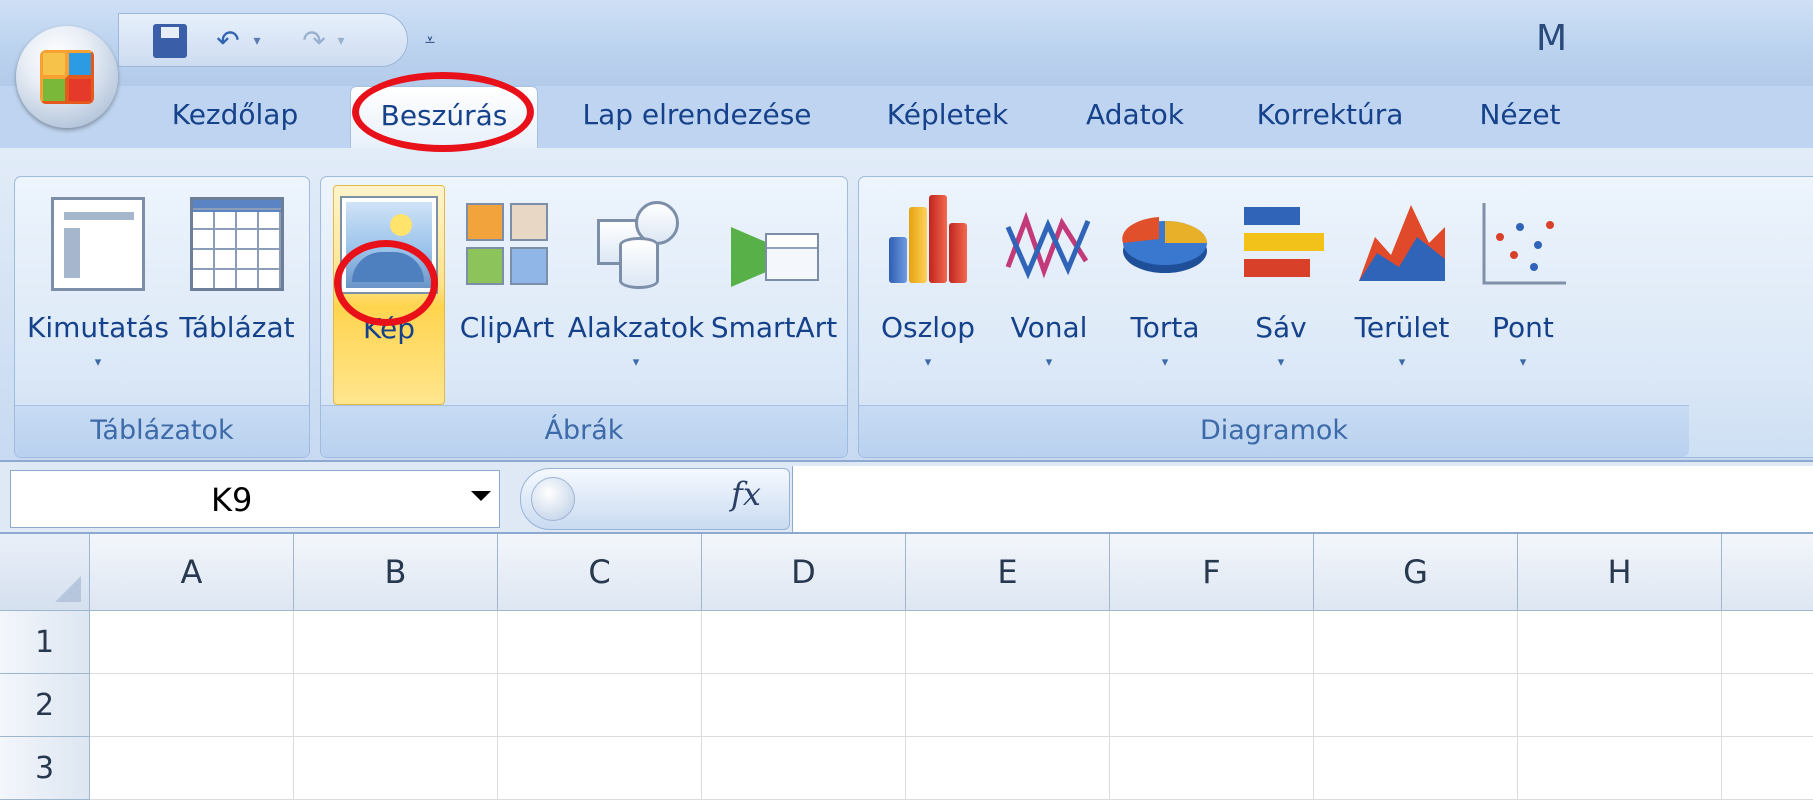  Describe the element at coordinates (1523, 295) in the screenshot. I see `pont-button: Pont ▾` at that location.